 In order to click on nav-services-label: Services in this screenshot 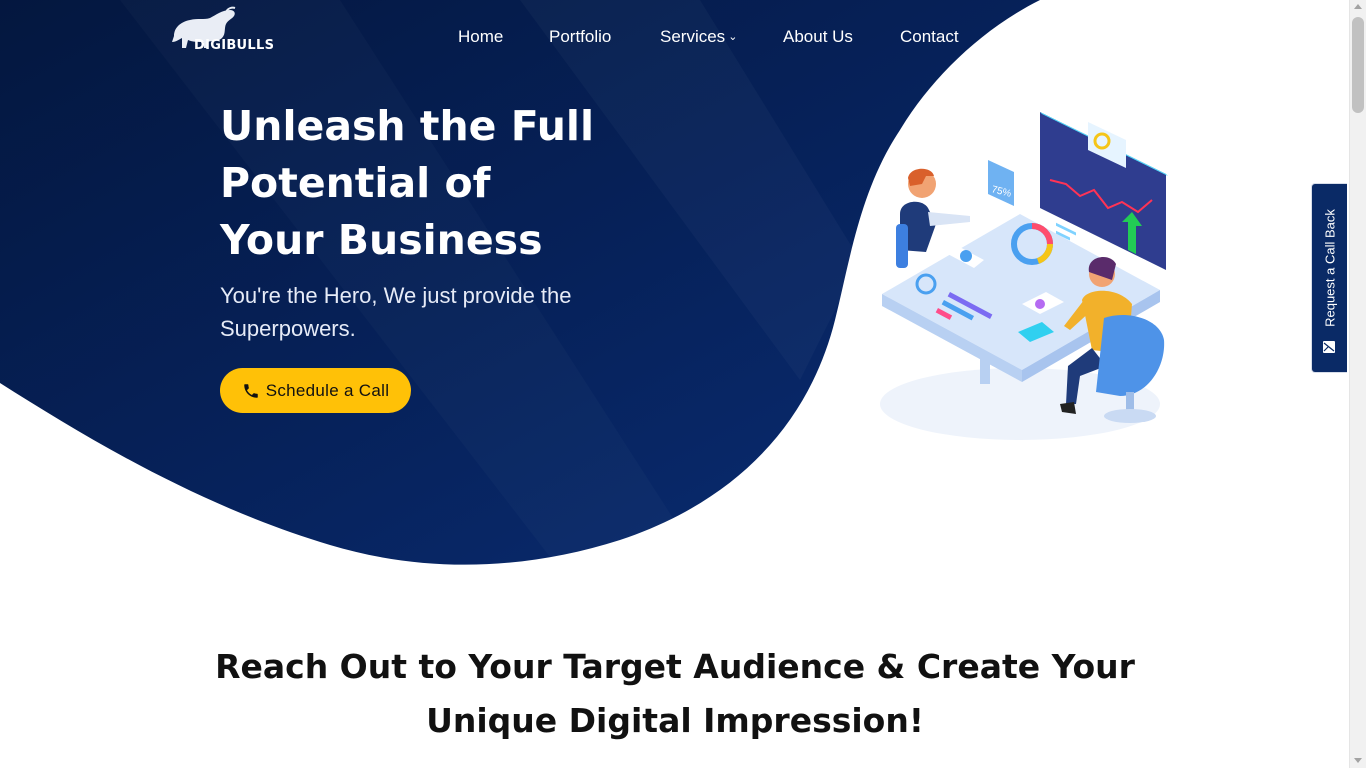, I will do `click(693, 36)`.